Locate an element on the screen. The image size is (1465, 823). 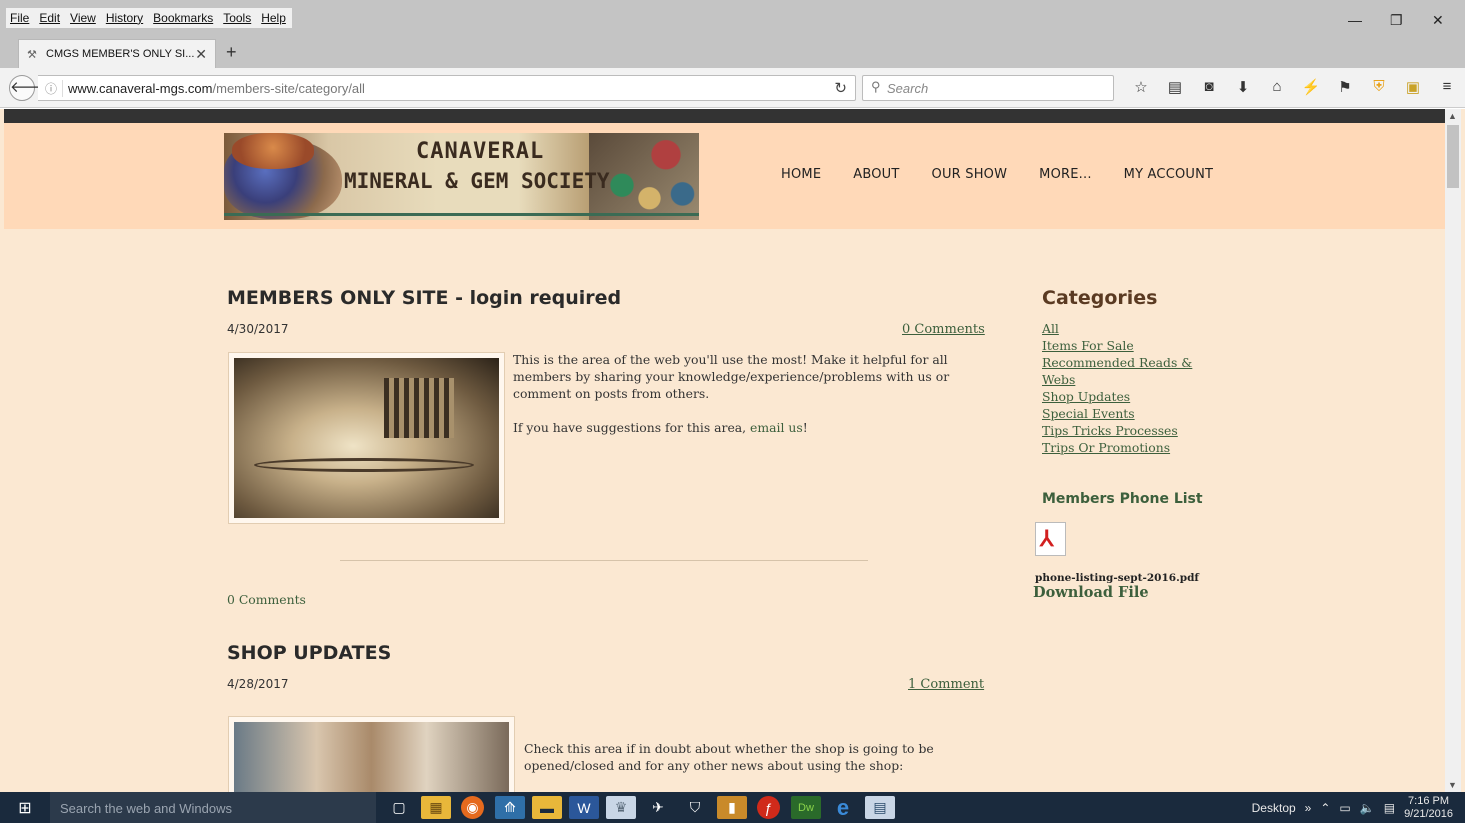
restore-button: ❐ is located at coordinates (1396, 20).